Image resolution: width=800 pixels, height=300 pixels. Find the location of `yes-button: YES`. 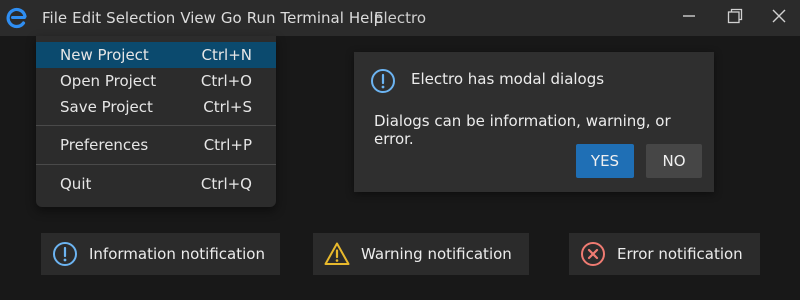

yes-button: YES is located at coordinates (605, 161).